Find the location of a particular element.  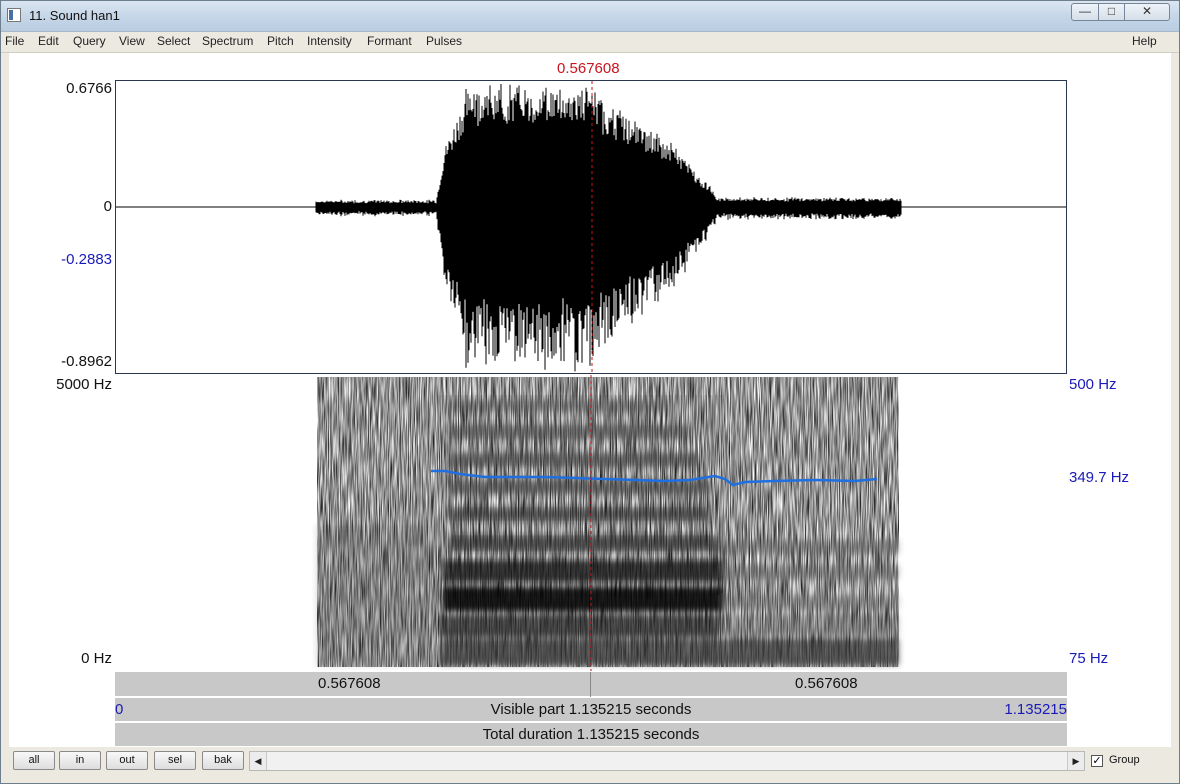

menu-intensity: Intensity is located at coordinates (329, 41).